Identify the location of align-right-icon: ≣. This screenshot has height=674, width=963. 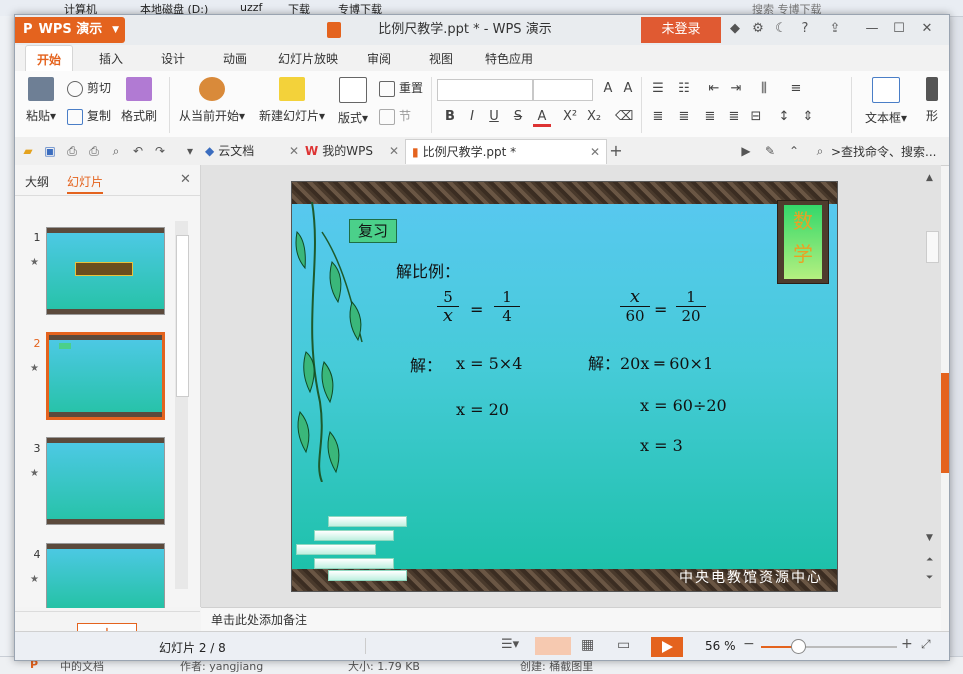
(710, 116).